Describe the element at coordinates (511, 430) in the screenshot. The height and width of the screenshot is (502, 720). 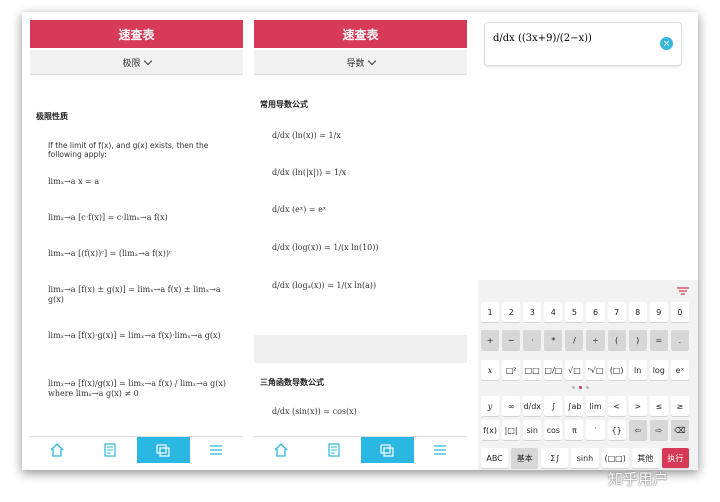
I see `key-row5-1: |□|` at that location.